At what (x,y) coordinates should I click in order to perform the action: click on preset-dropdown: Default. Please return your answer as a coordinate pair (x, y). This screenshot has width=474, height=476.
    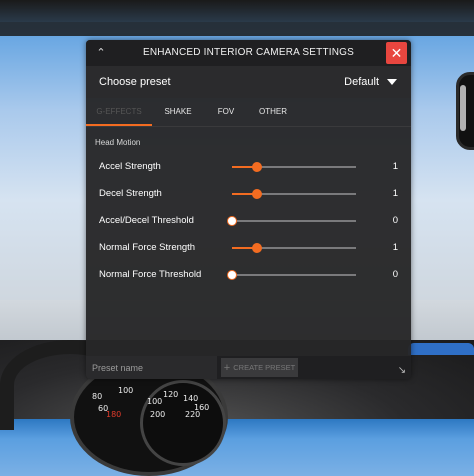
    Looking at the image, I should click on (370, 82).